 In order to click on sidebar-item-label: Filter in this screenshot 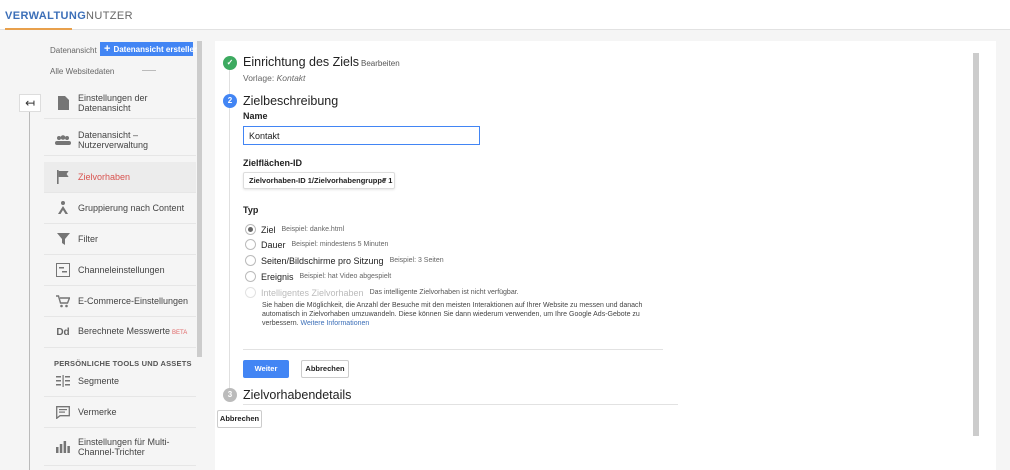, I will do `click(88, 239)`.